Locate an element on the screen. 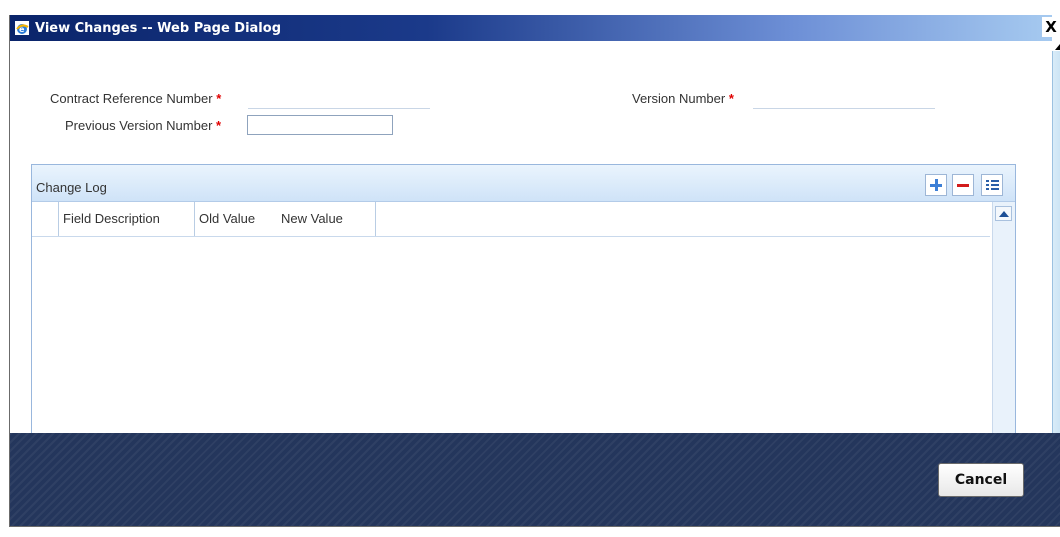 Image resolution: width=1060 pixels, height=537 pixels. change-log-title: Change Log is located at coordinates (71, 187).